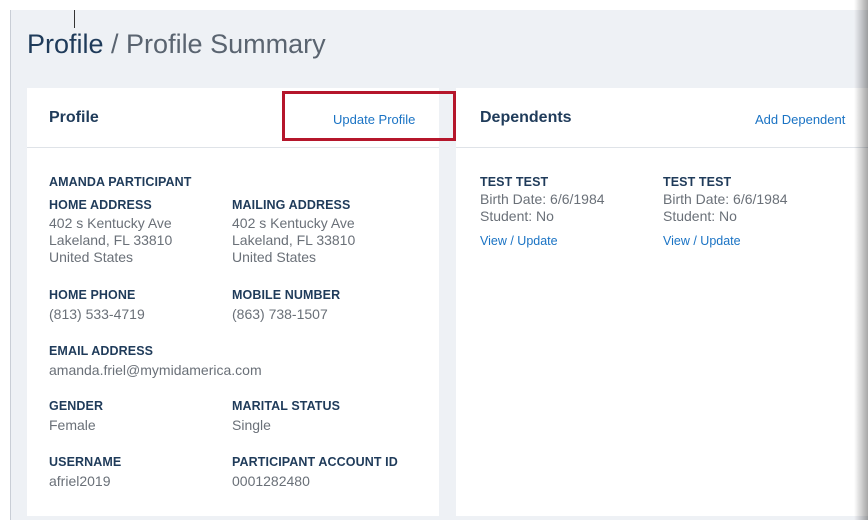  Describe the element at coordinates (861, 260) in the screenshot. I see `page-edge-shadow` at that location.